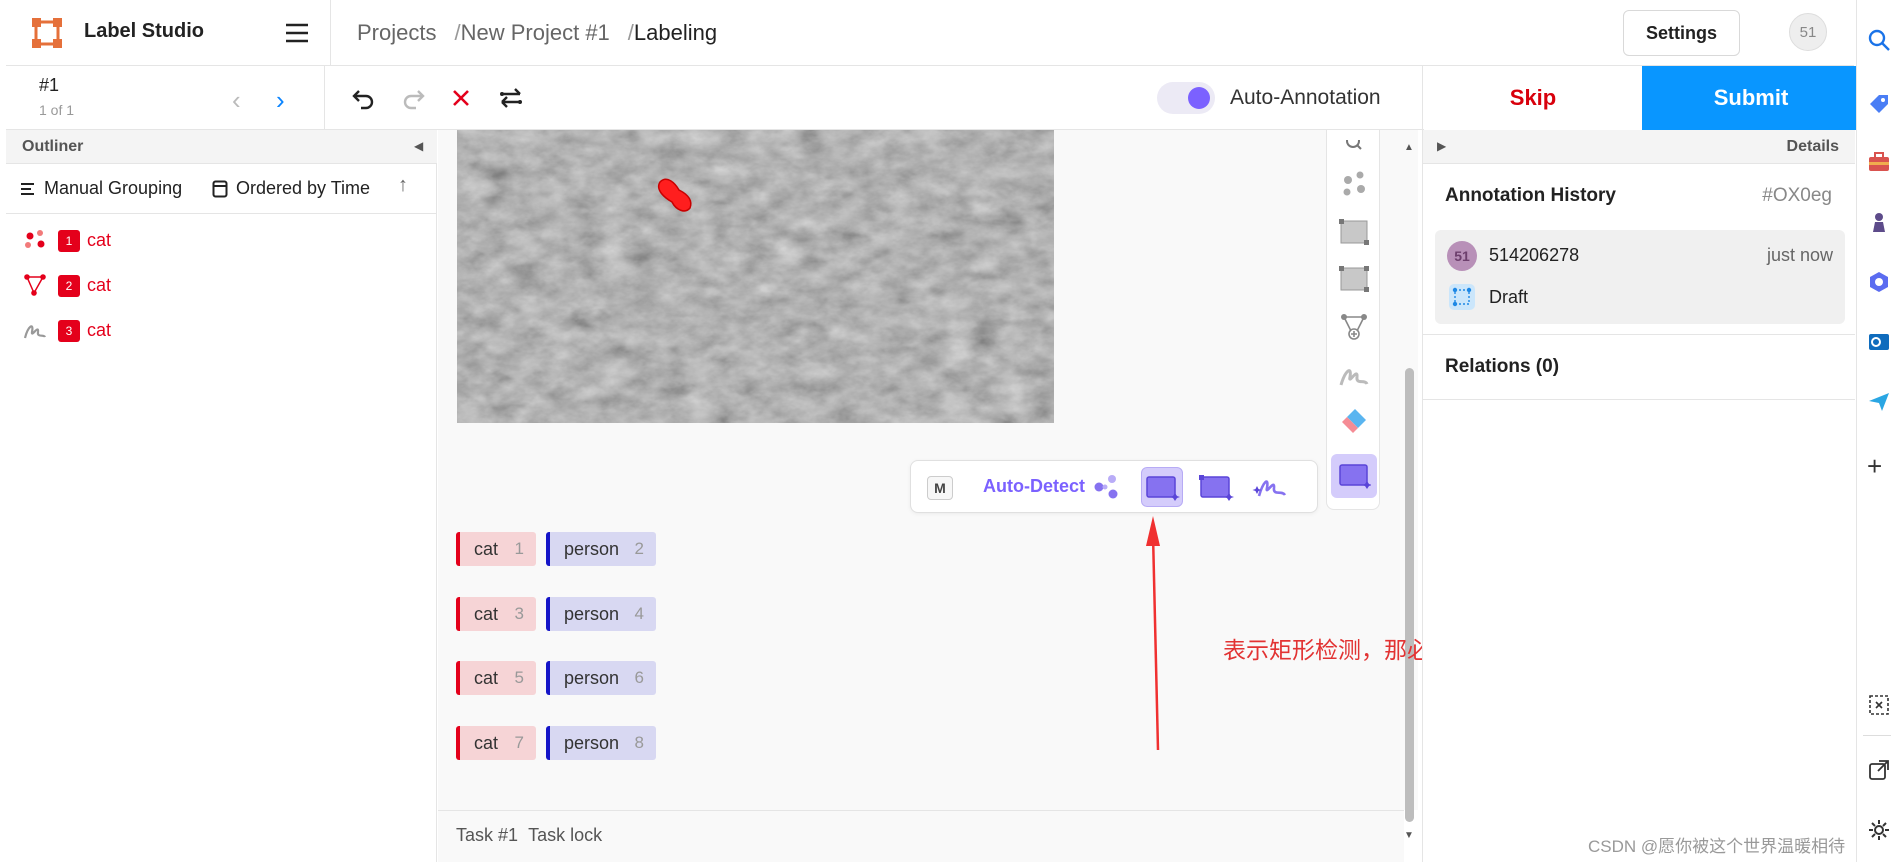  What do you see at coordinates (1354, 232) in the screenshot?
I see `rectangle-tool-icon` at bounding box center [1354, 232].